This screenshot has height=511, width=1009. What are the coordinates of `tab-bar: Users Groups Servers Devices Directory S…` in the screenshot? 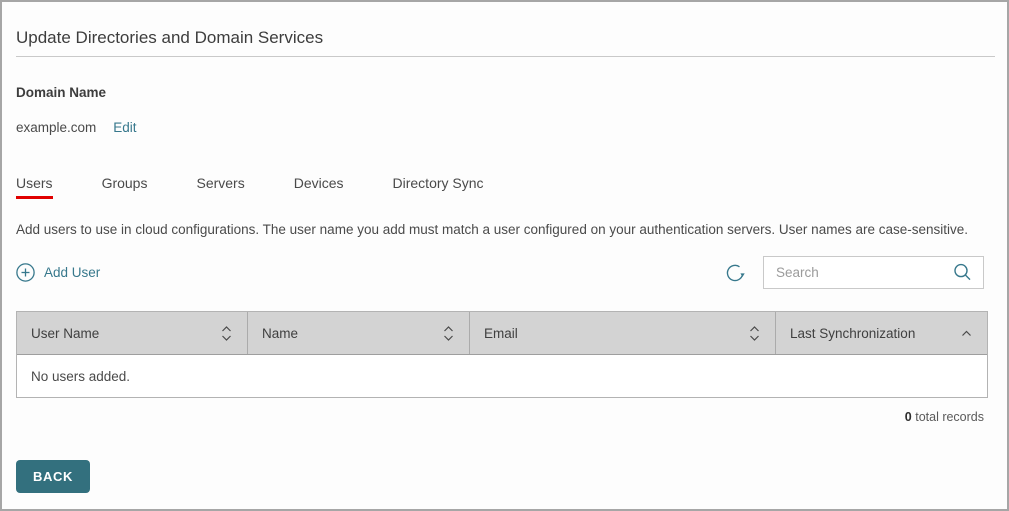 It's located at (511, 187).